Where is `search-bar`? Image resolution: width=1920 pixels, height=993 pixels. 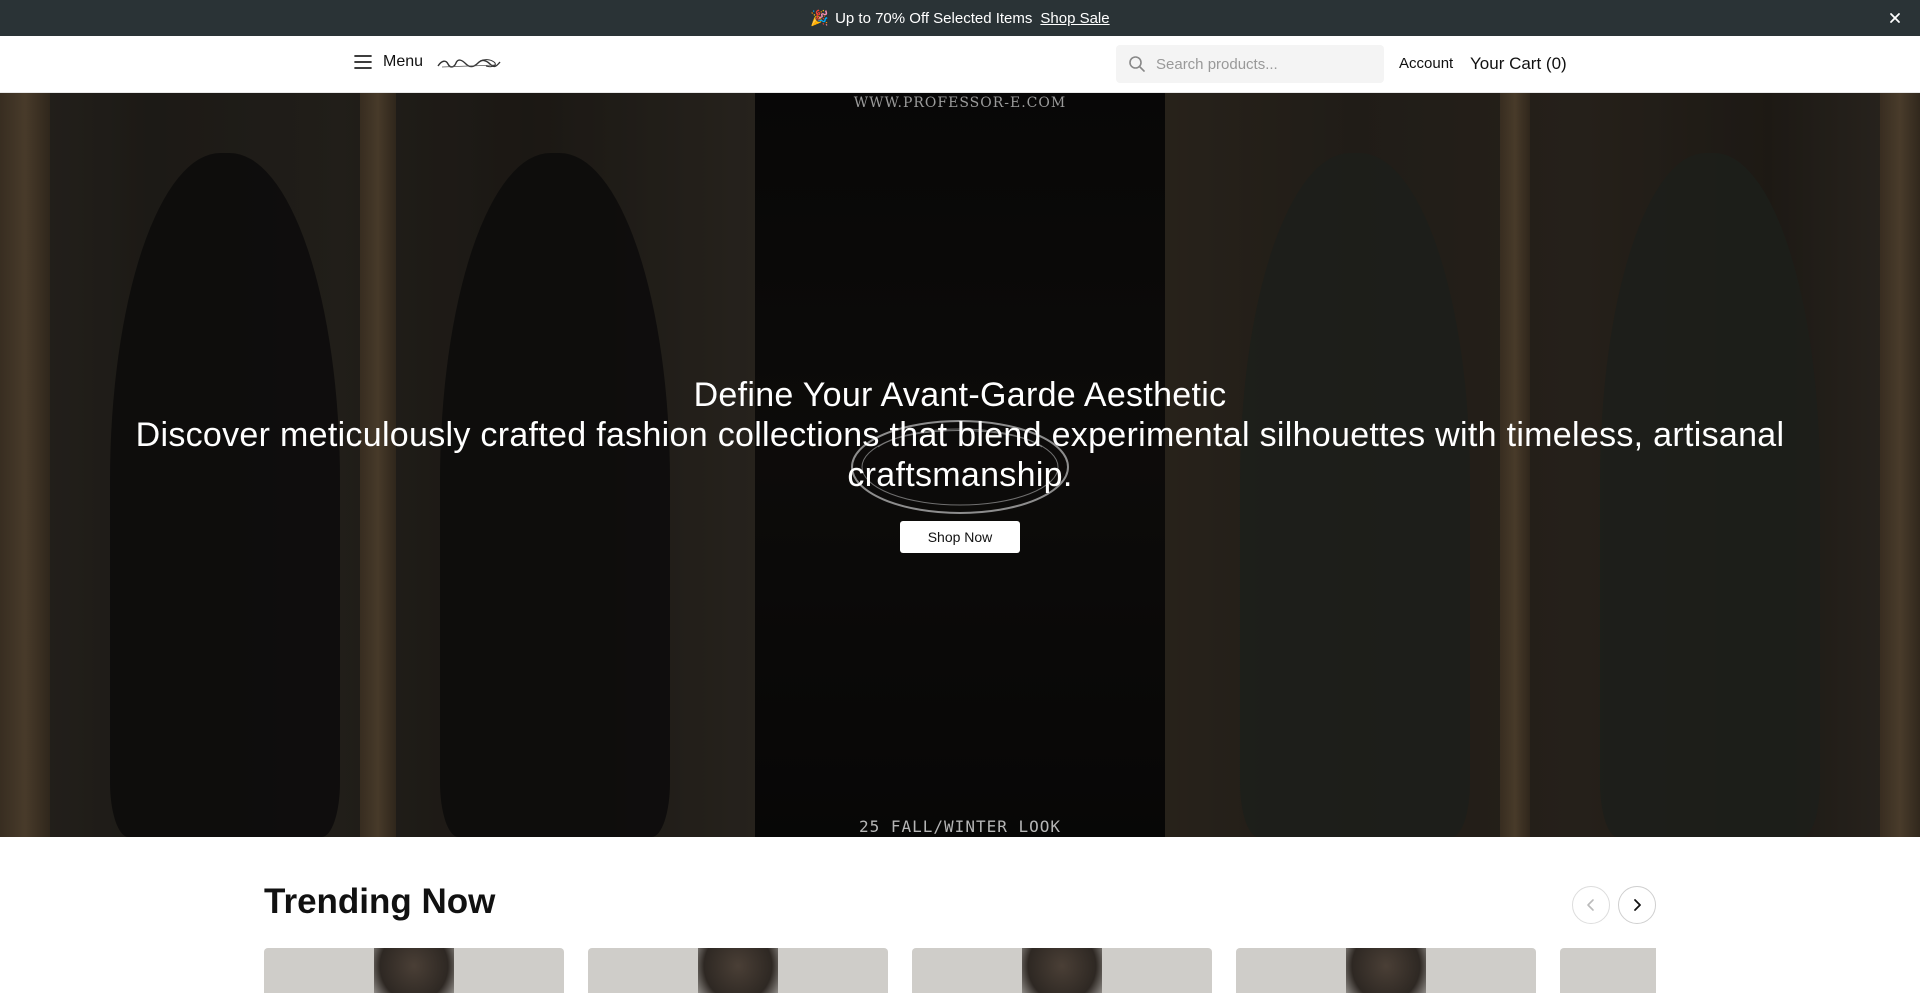 search-bar is located at coordinates (1250, 64).